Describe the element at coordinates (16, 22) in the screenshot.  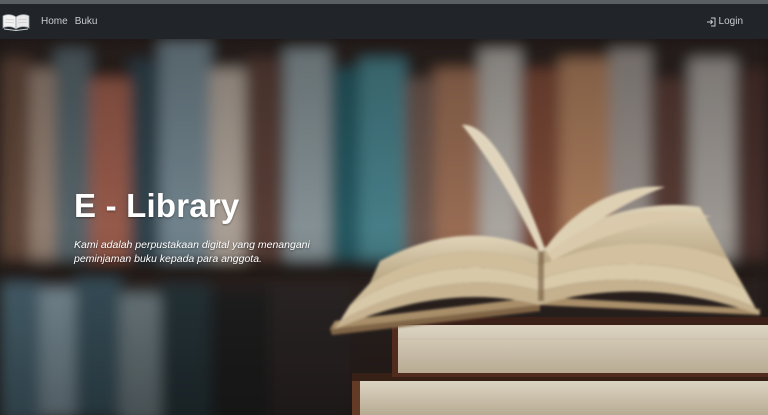
I see `open-book-icon` at that location.